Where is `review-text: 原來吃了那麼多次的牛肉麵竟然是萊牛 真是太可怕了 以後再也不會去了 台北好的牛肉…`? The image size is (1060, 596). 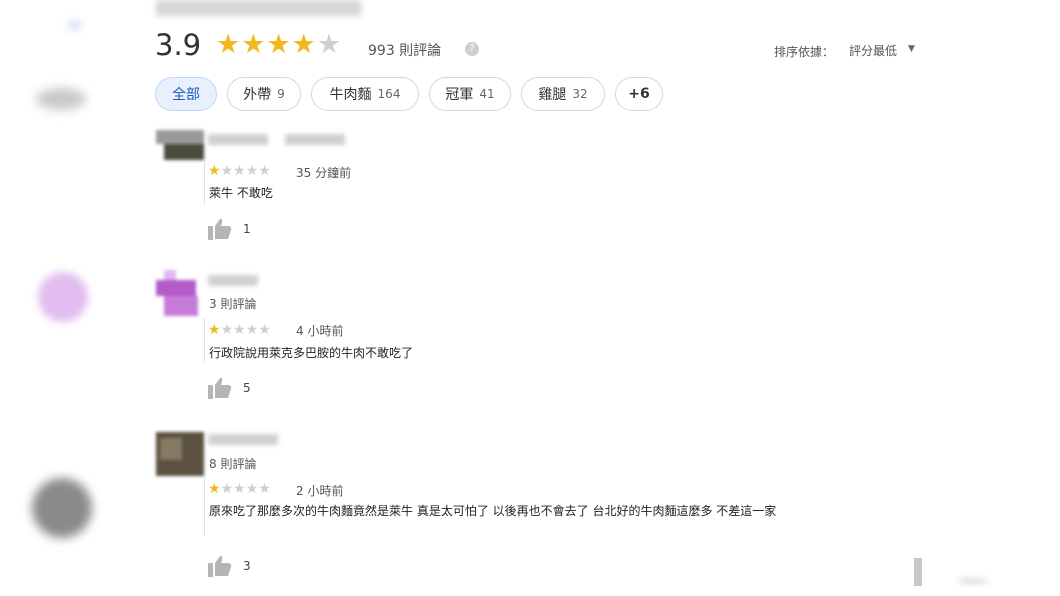 review-text: 原來吃了那麼多次的牛肉麵竟然是萊牛 真是太可怕了 以後再也不會去了 台北好的牛肉… is located at coordinates (493, 511).